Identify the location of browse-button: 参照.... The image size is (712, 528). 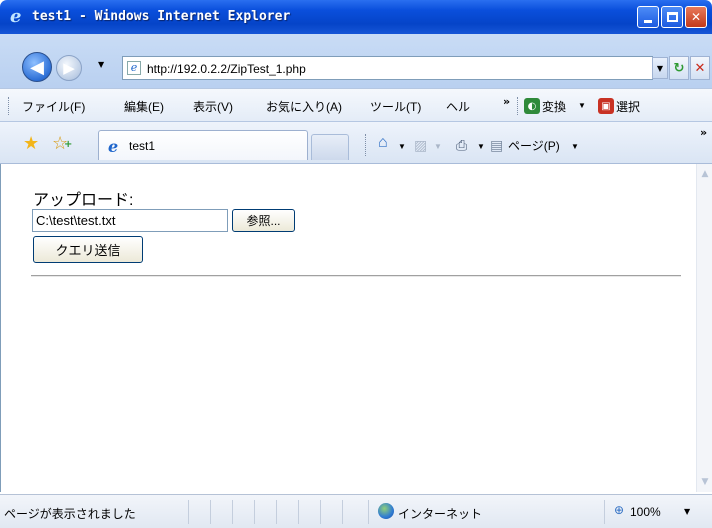
(263, 220).